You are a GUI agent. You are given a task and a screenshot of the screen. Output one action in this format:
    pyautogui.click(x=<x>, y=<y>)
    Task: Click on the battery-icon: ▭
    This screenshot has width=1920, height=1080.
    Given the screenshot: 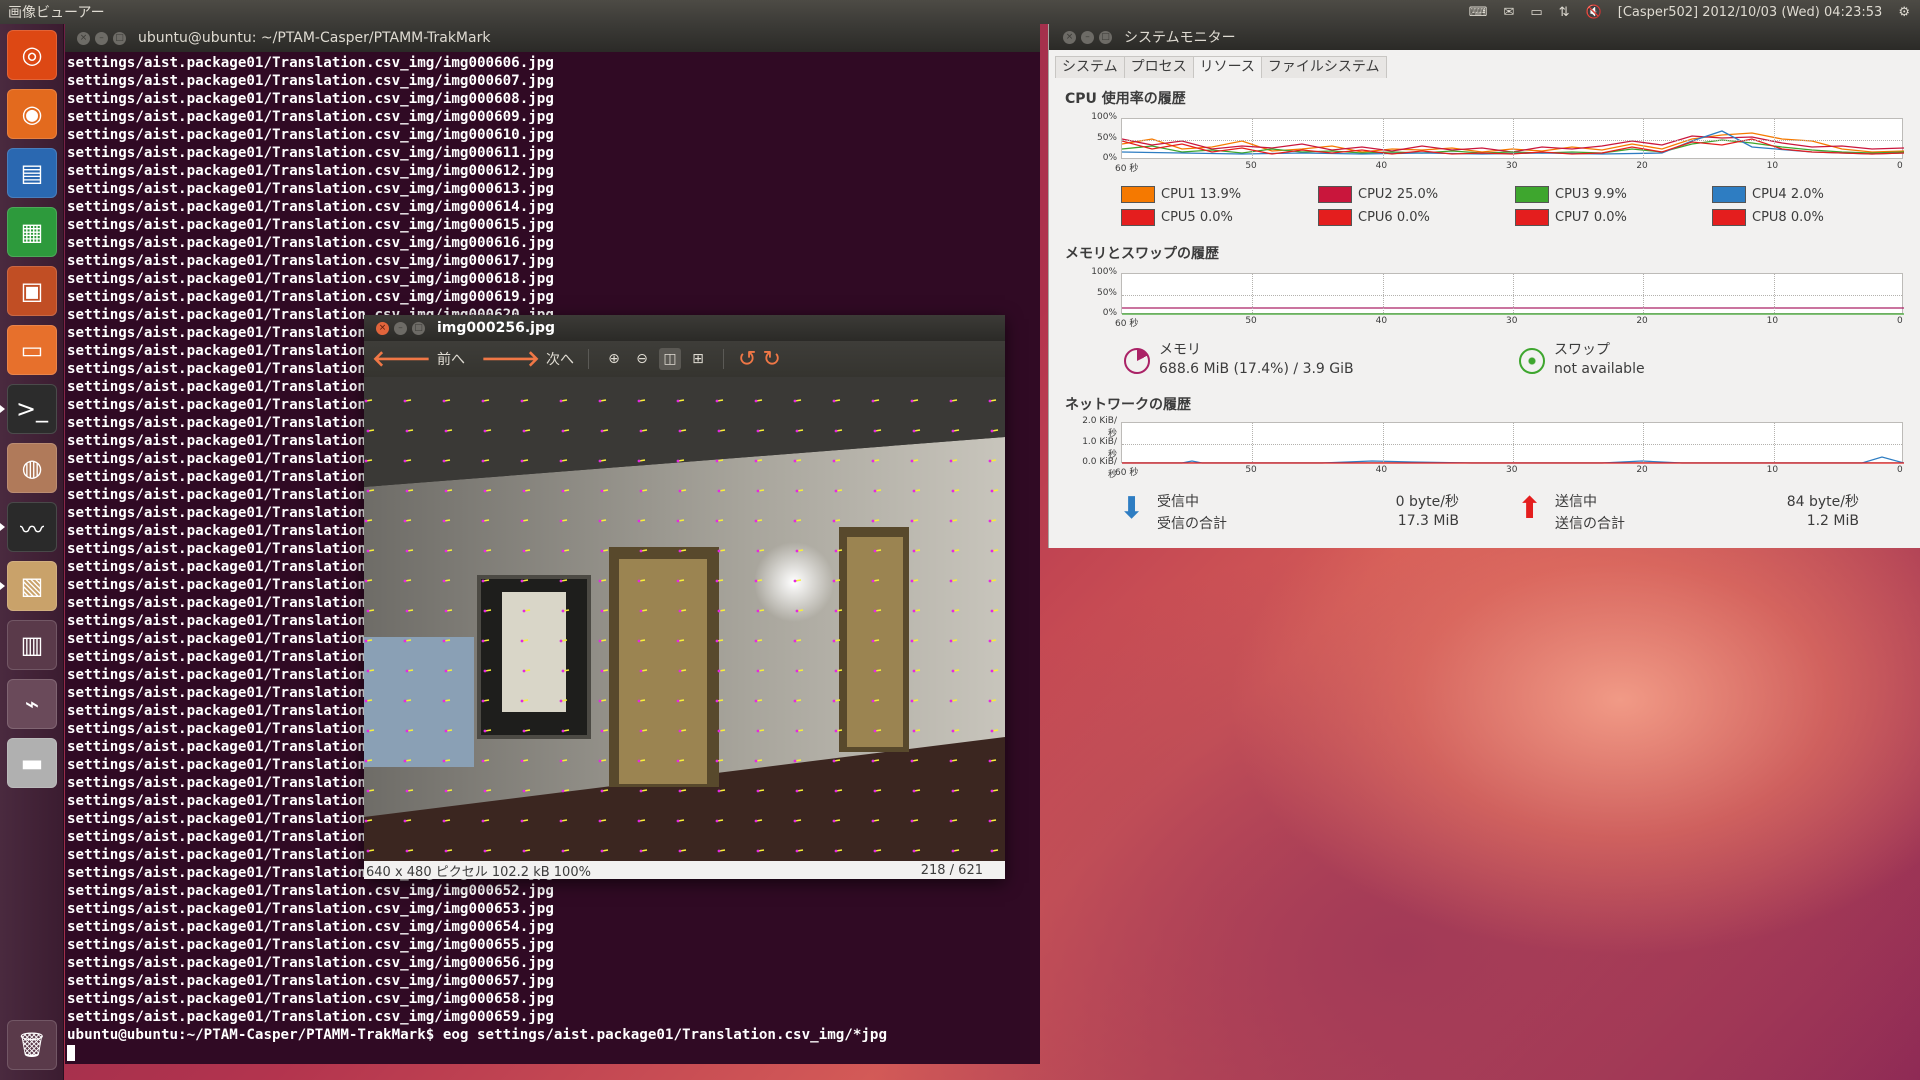 What is the action you would take?
    pyautogui.click(x=1536, y=12)
    